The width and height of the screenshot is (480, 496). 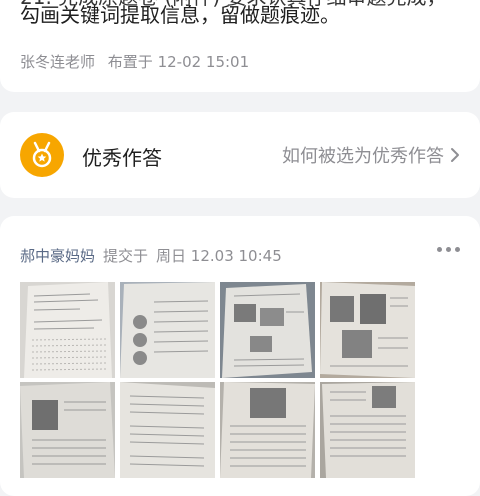 What do you see at coordinates (58, 256) in the screenshot?
I see `submitter-name: 郝中豪妈妈` at bounding box center [58, 256].